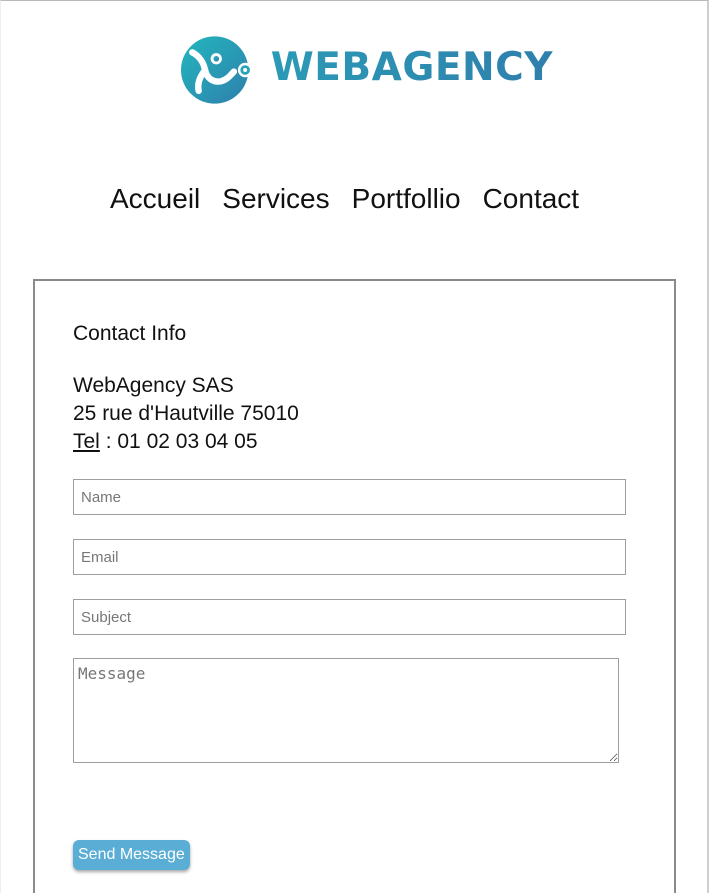 This screenshot has width=709, height=893. What do you see at coordinates (130, 333) in the screenshot?
I see `contact-info-heading: Contact Info` at bounding box center [130, 333].